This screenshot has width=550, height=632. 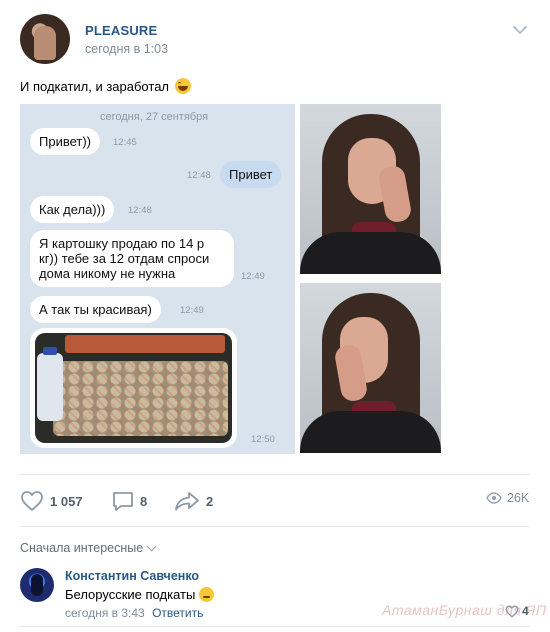 I want to click on laughing-face-emoji, so click(x=182, y=86).